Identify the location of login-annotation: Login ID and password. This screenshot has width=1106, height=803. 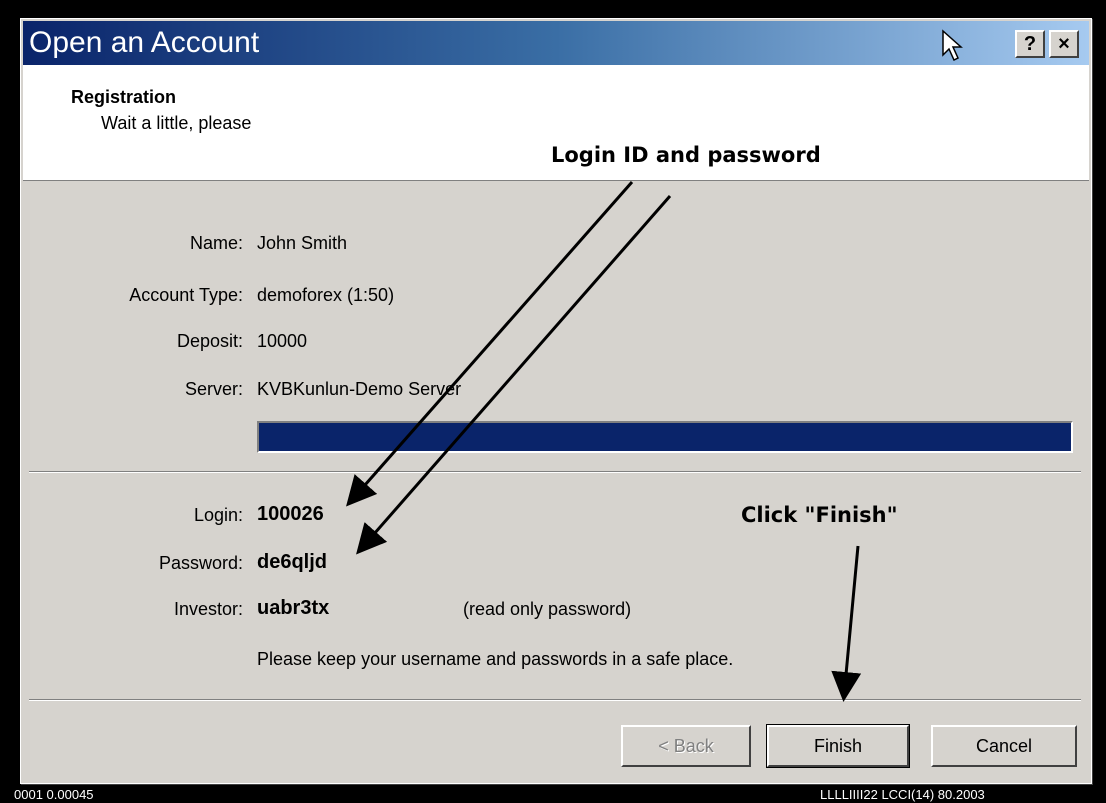
(686, 155).